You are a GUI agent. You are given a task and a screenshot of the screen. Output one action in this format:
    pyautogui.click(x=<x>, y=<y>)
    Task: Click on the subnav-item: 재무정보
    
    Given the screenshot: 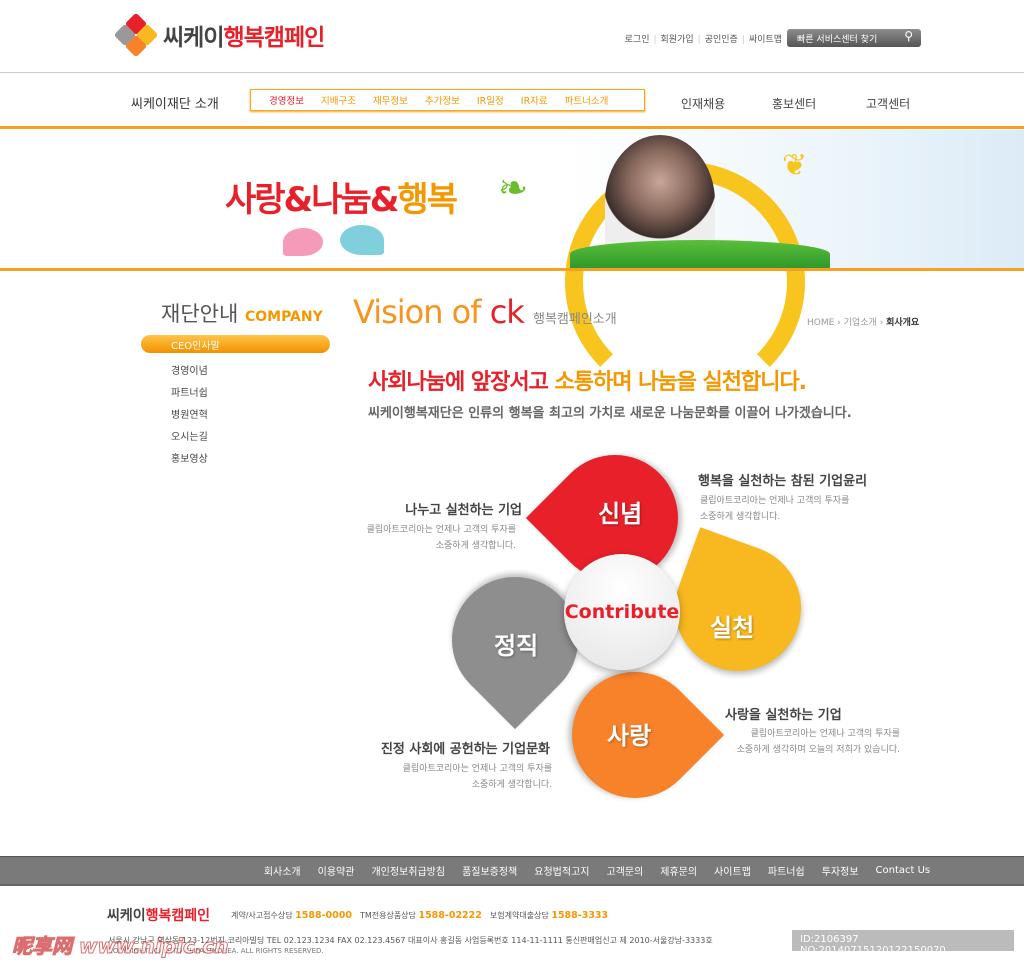 What is the action you would take?
    pyautogui.click(x=390, y=100)
    